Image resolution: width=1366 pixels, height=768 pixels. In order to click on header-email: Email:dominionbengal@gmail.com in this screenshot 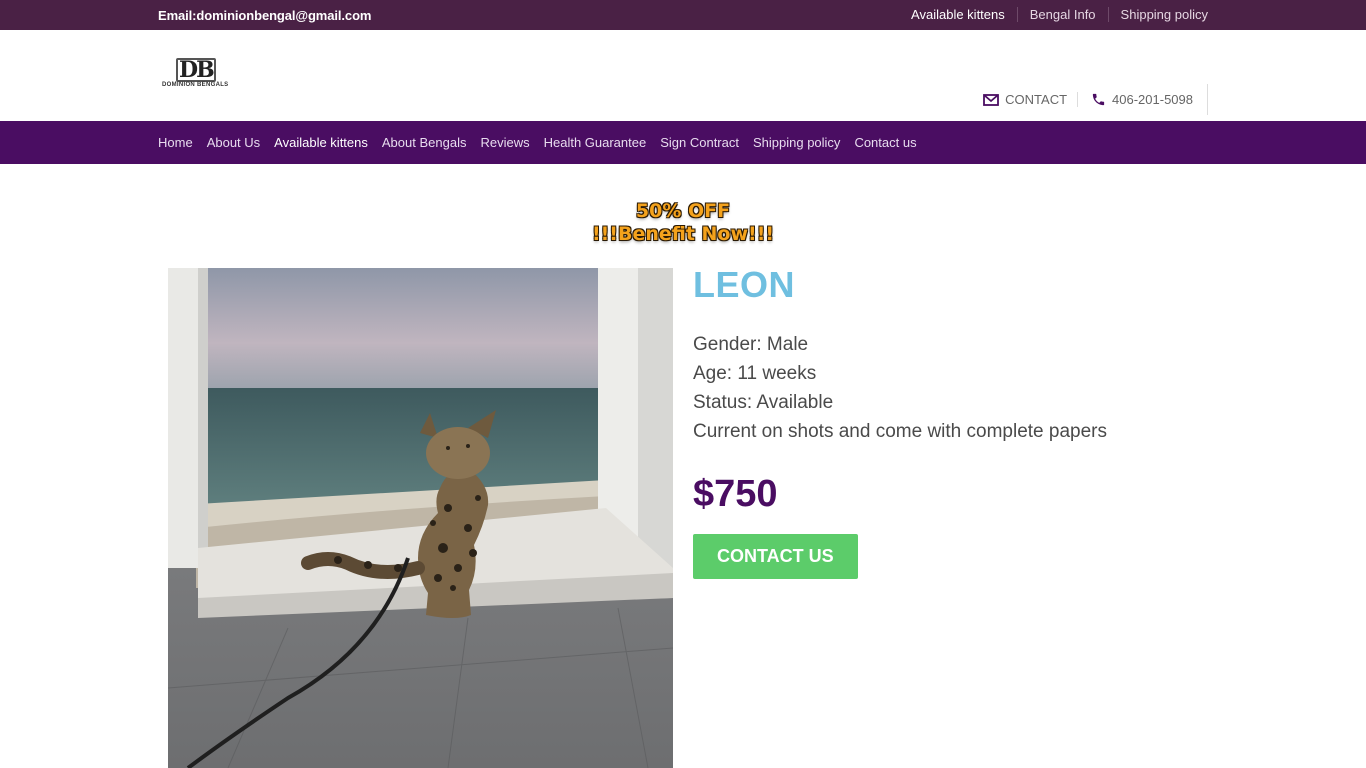, I will do `click(264, 15)`.